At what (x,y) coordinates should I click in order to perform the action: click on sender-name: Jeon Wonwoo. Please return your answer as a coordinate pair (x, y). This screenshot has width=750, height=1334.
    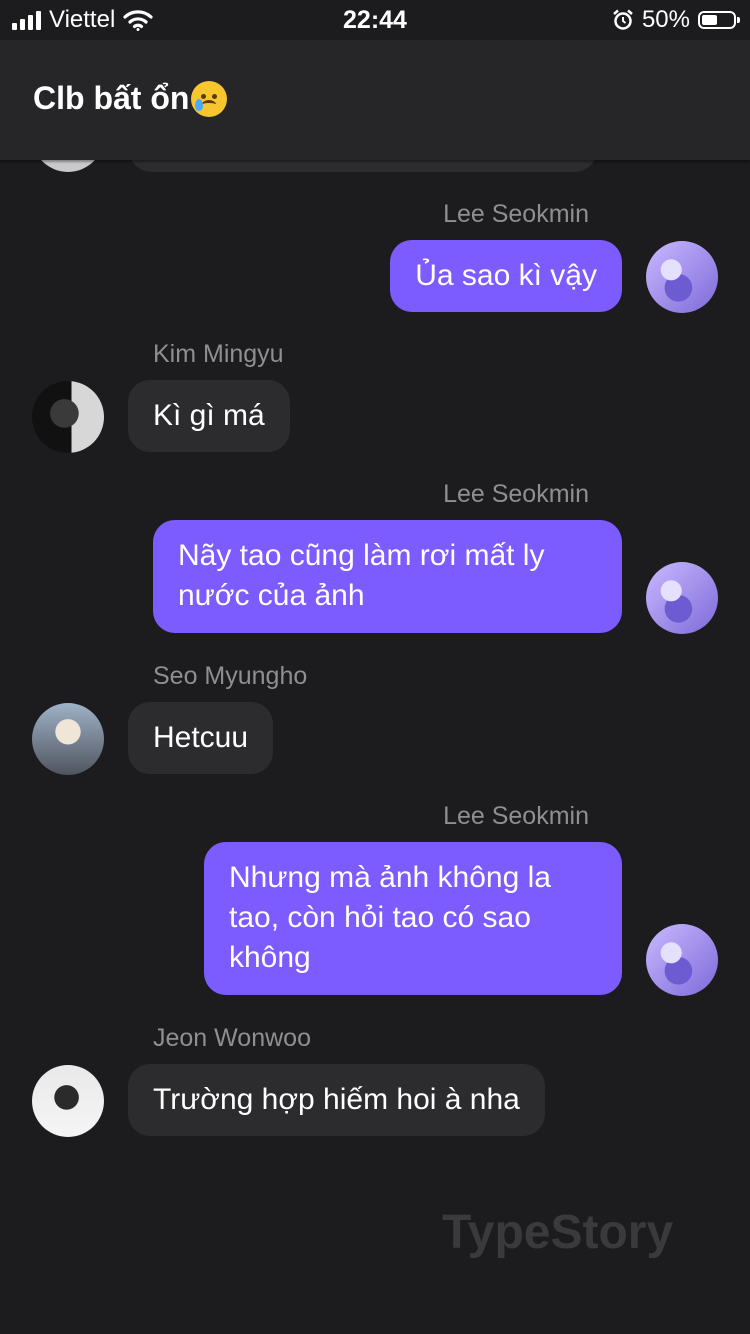
    Looking at the image, I should click on (232, 1038).